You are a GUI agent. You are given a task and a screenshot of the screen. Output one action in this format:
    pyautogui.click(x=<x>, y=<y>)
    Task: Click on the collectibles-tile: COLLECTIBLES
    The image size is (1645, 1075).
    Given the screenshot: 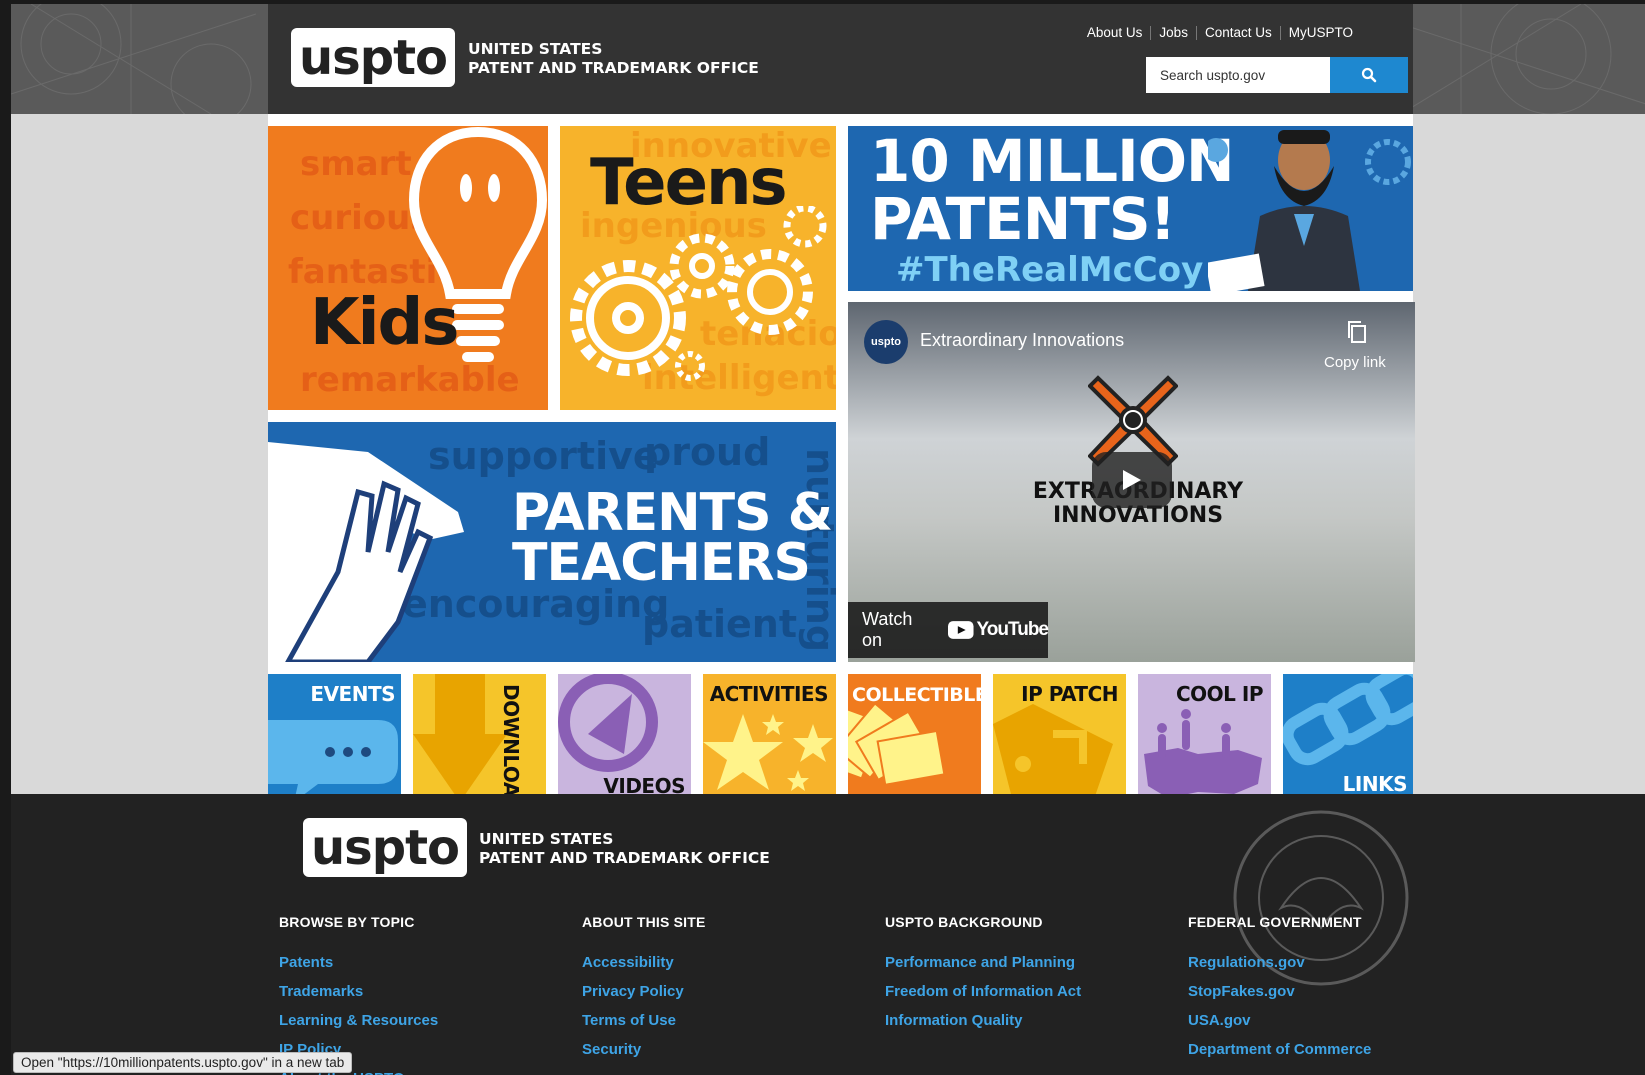 What is the action you would take?
    pyautogui.click(x=914, y=738)
    